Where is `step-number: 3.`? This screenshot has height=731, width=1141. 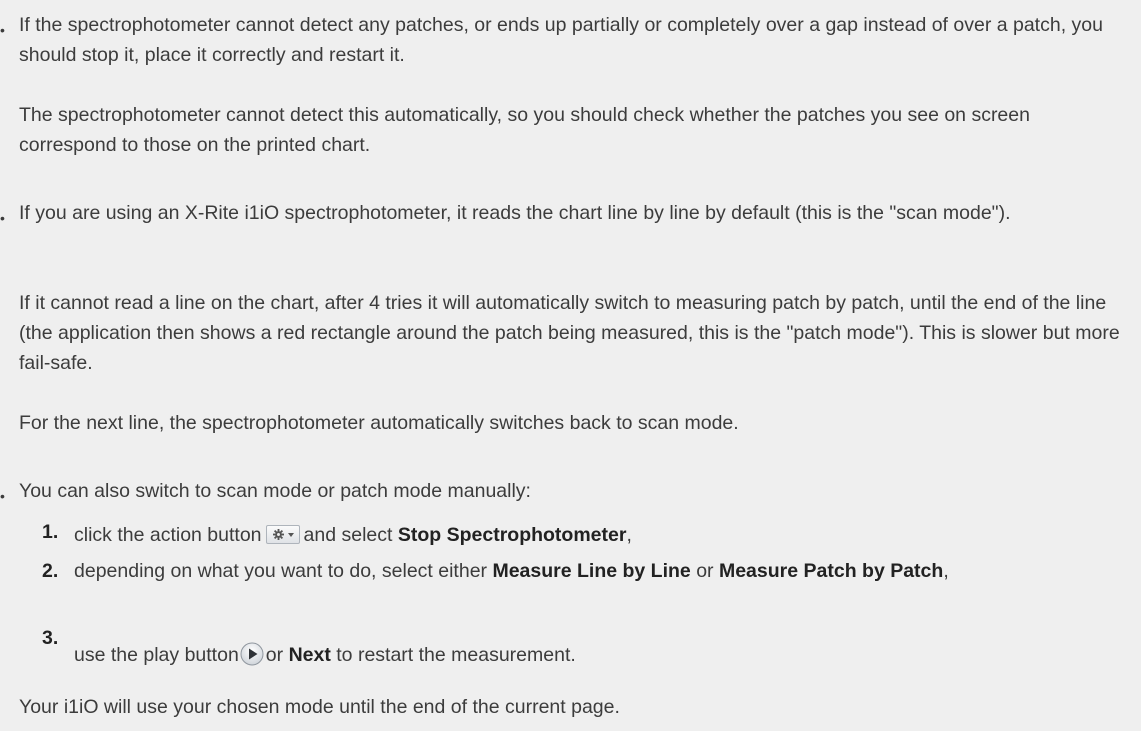 step-number: 3. is located at coordinates (50, 638).